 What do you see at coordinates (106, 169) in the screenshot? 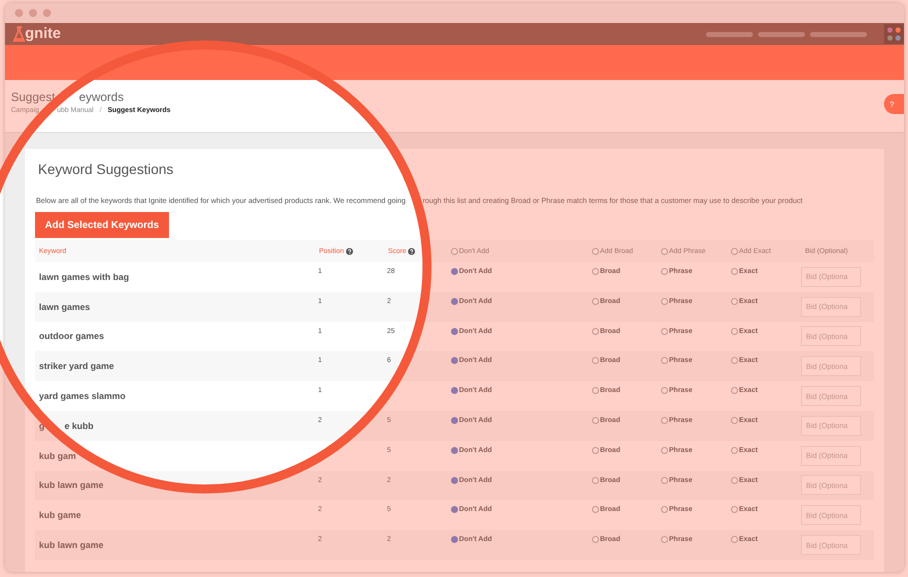
I see `card-title: Keyword Suggestions` at bounding box center [106, 169].